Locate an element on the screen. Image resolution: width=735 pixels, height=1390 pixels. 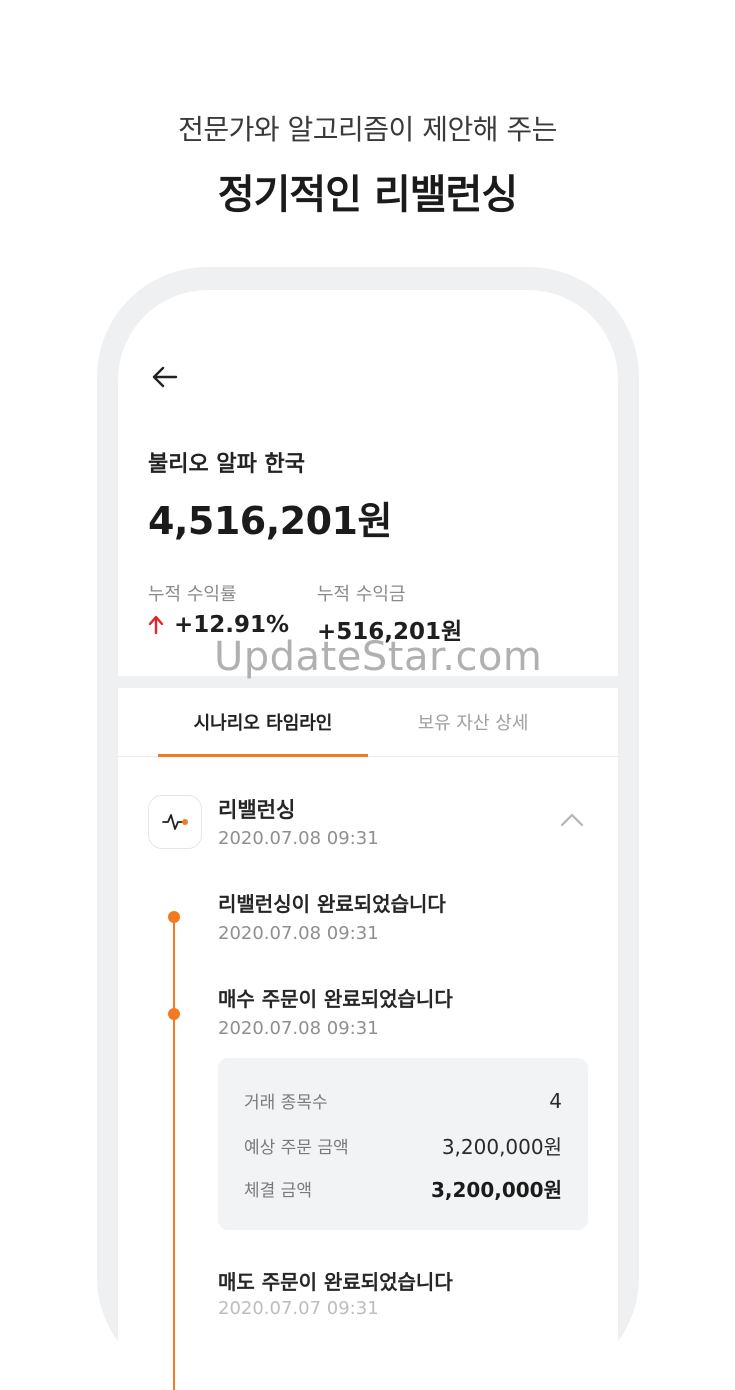
order-detail-row: 체결 금액 3,200,000원 is located at coordinates (403, 1188).